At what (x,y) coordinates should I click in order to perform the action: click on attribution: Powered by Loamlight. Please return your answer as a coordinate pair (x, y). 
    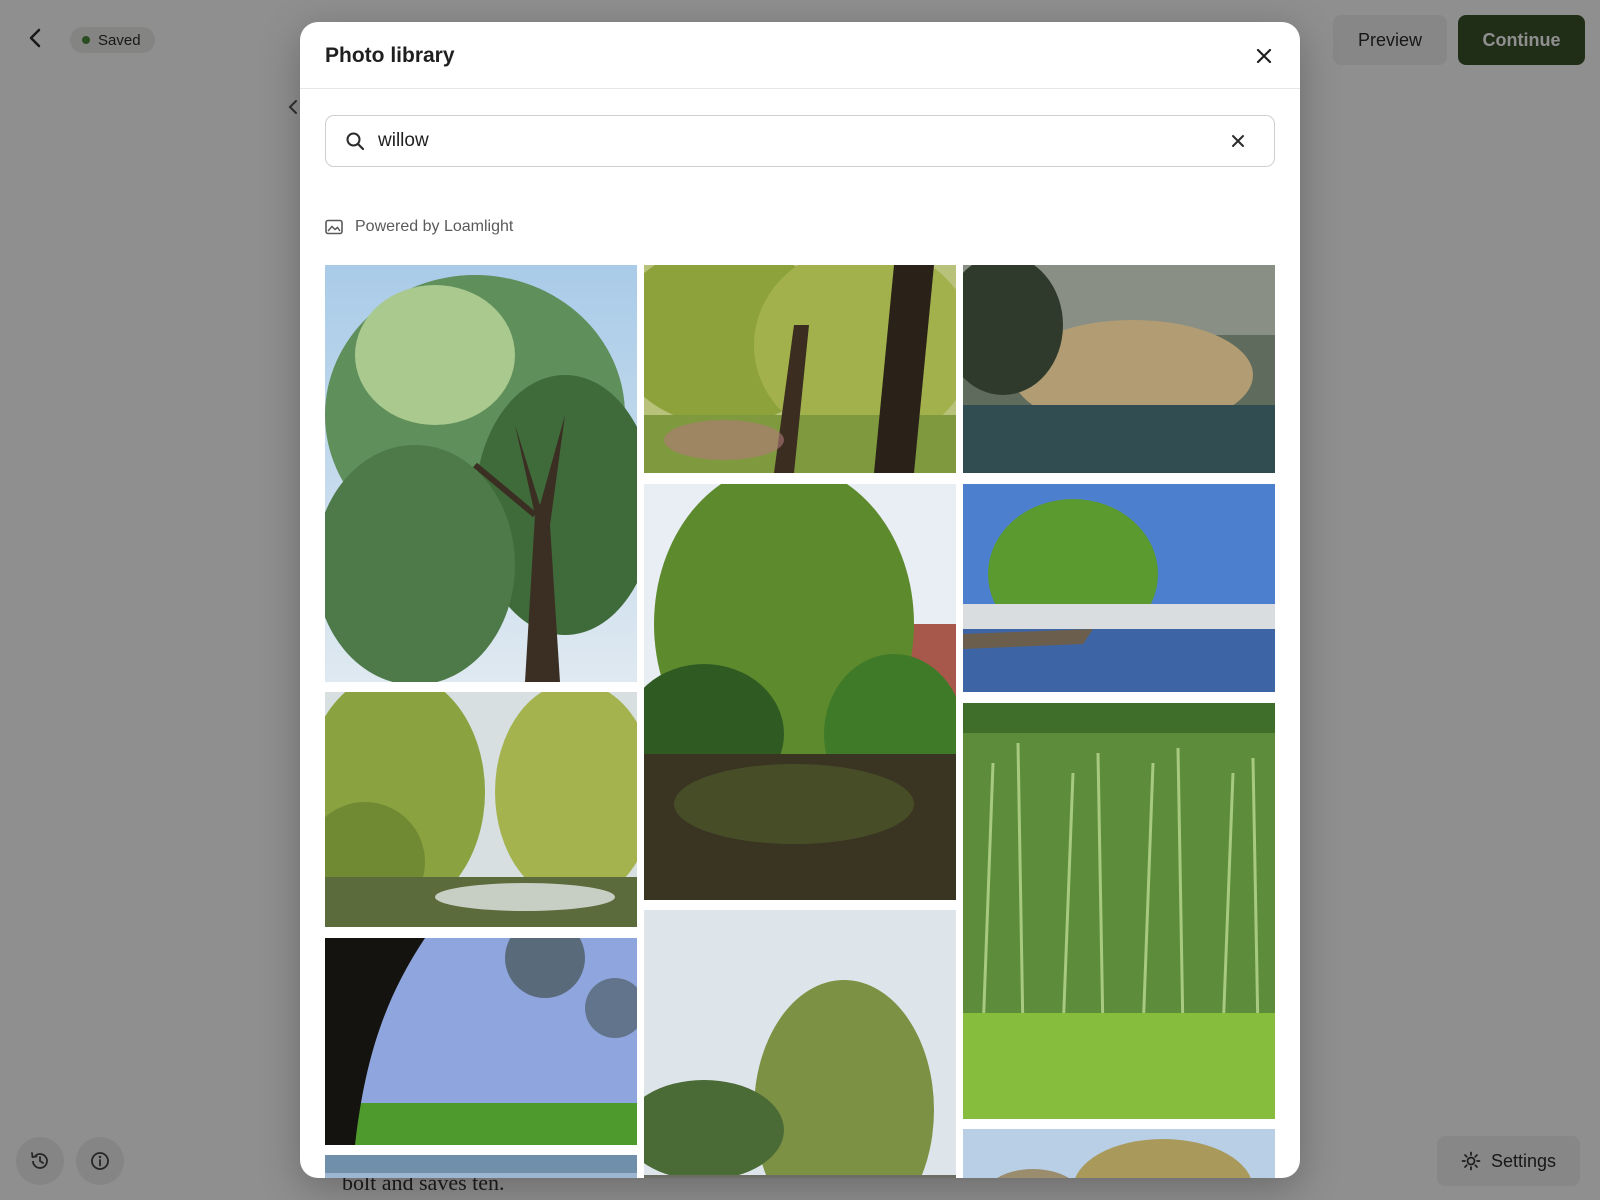
    Looking at the image, I should click on (419, 227).